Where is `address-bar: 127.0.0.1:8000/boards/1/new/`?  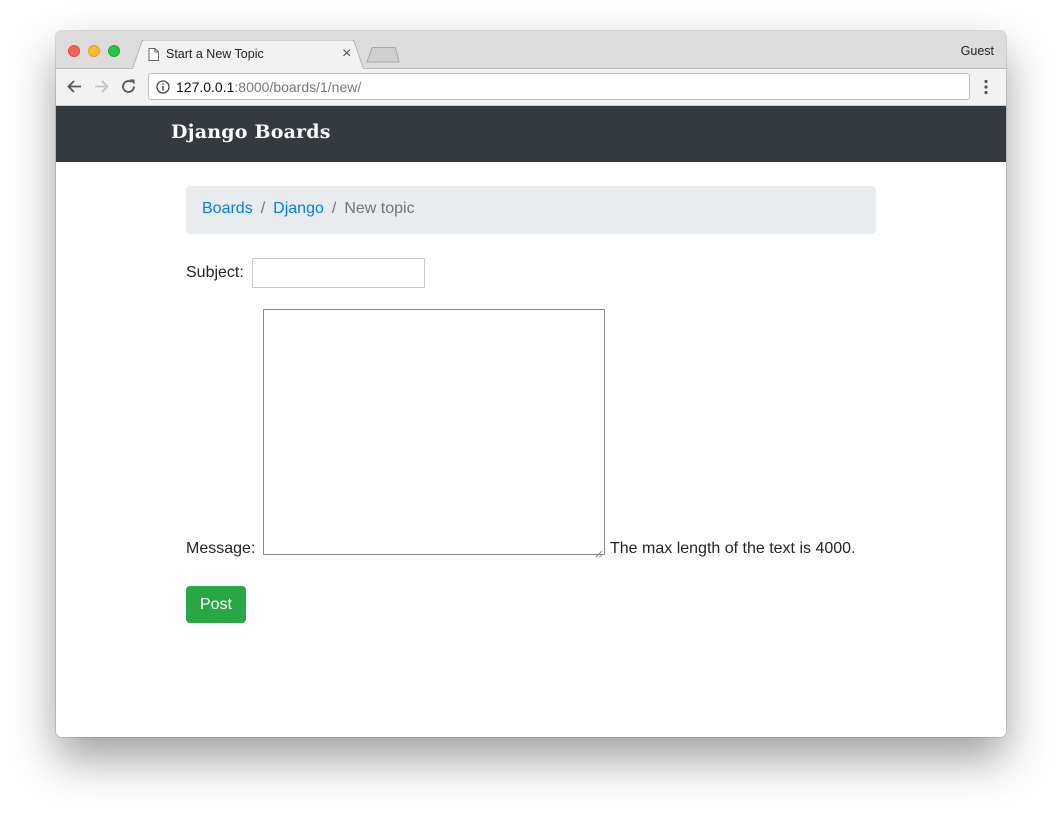 address-bar: 127.0.0.1:8000/boards/1/new/ is located at coordinates (559, 86).